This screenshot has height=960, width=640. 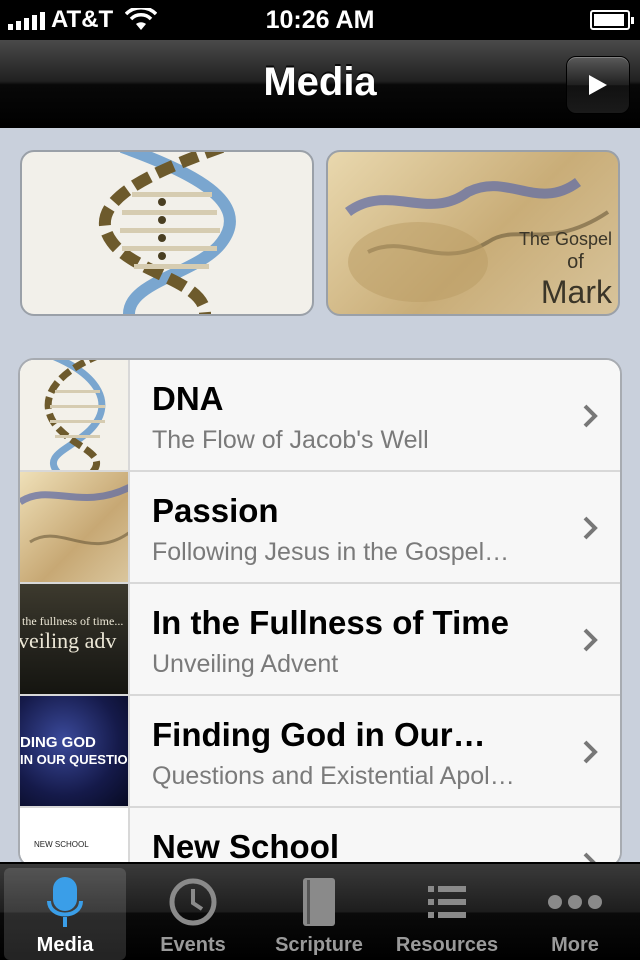 I want to click on list-item-title: In the Fullness of Time, so click(x=330, y=622).